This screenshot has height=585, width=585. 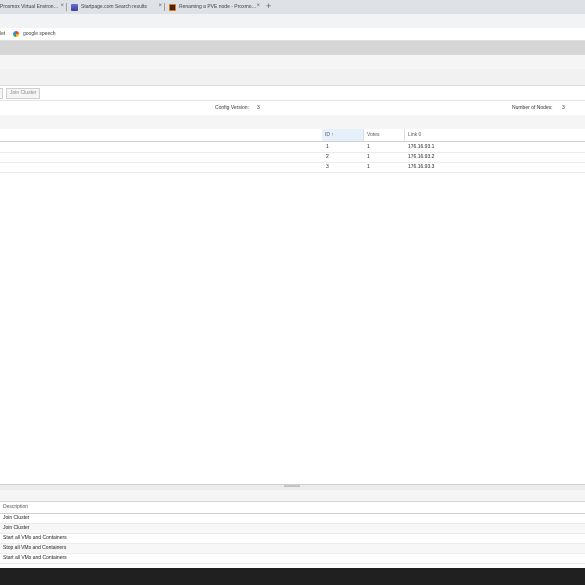 I want to click on google-icon, so click(x=16, y=34).